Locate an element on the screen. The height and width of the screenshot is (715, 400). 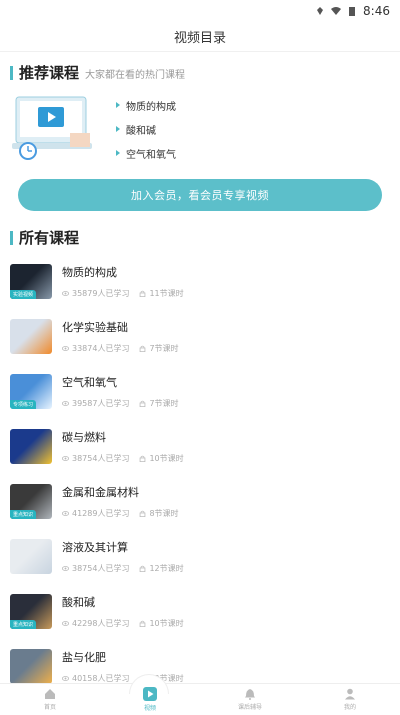
course-thumbnail: 专项练习 is located at coordinates (31, 391).